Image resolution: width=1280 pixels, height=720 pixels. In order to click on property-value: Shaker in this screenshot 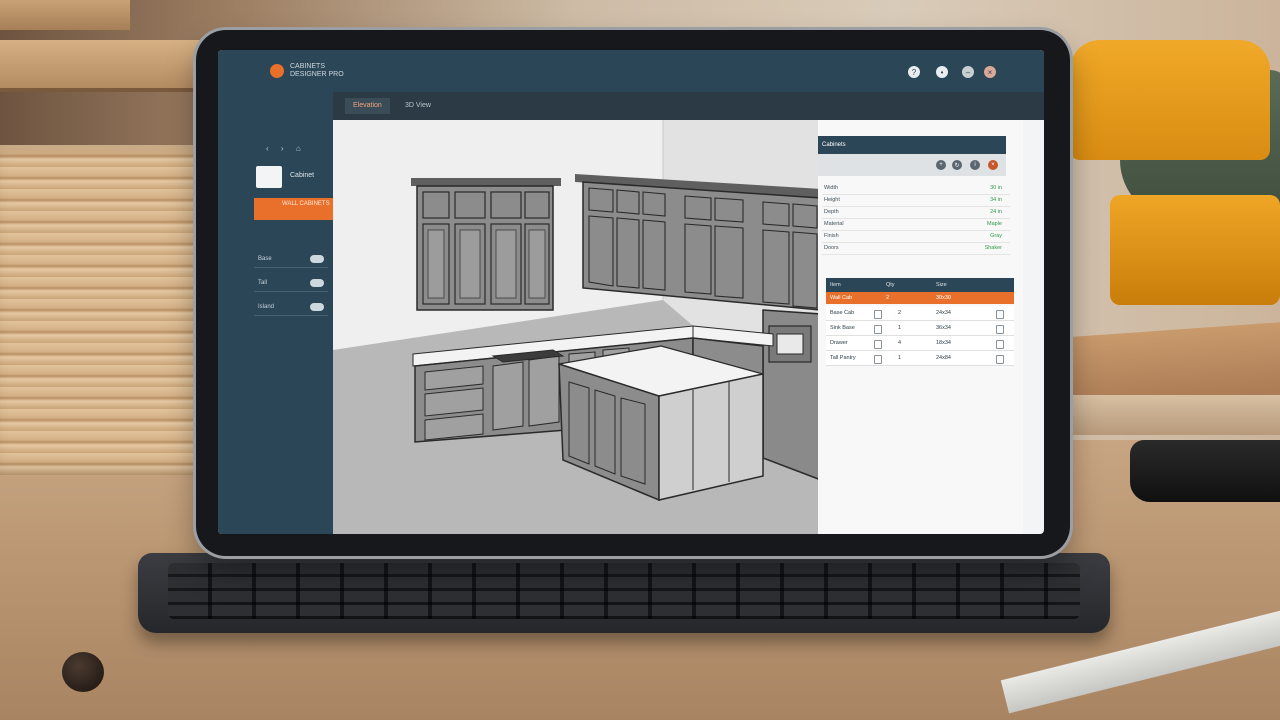, I will do `click(993, 248)`.